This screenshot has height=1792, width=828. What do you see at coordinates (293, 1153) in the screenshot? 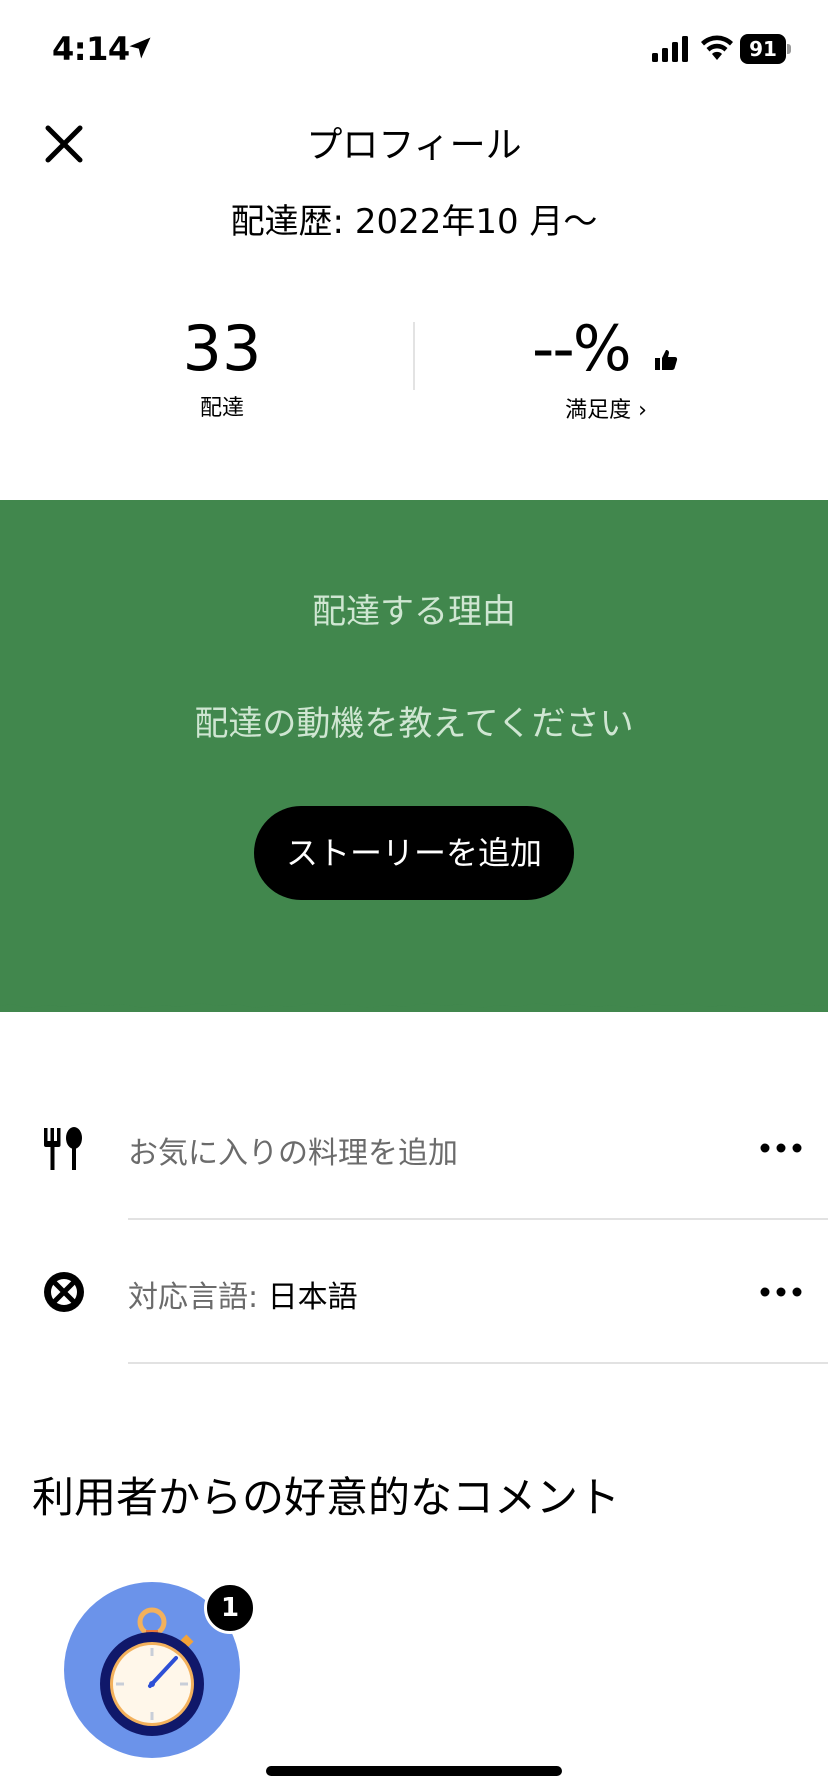
I see `favorite-food-label: お気に入りの料理を追加` at bounding box center [293, 1153].